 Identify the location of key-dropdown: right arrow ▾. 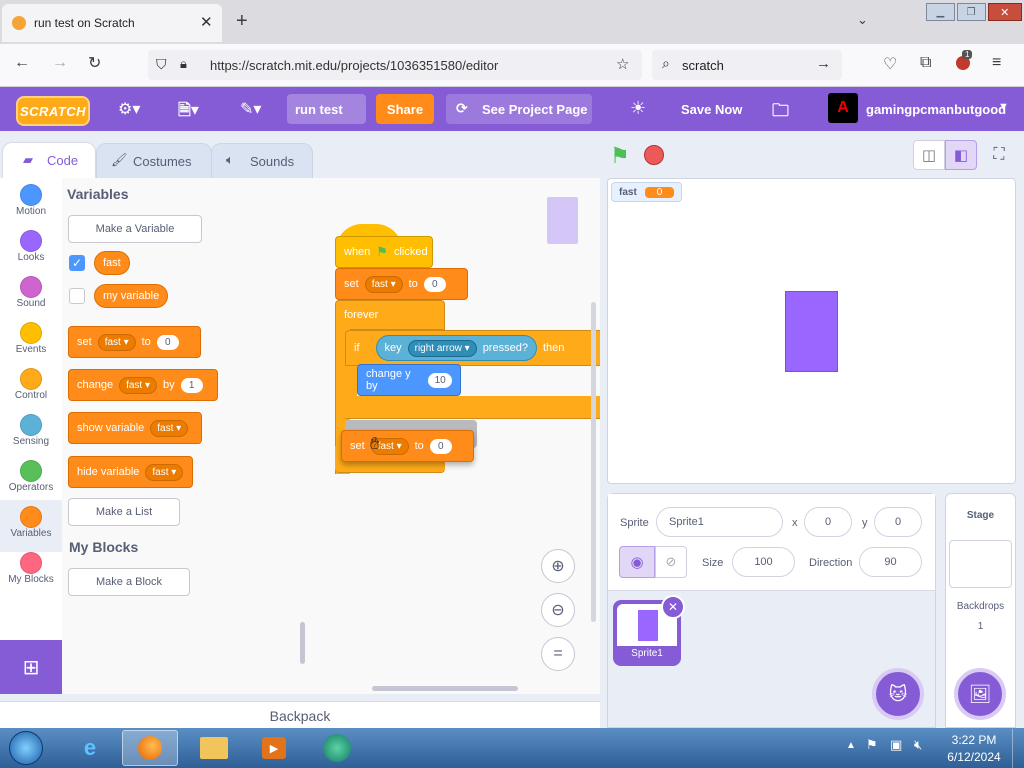
(442, 348).